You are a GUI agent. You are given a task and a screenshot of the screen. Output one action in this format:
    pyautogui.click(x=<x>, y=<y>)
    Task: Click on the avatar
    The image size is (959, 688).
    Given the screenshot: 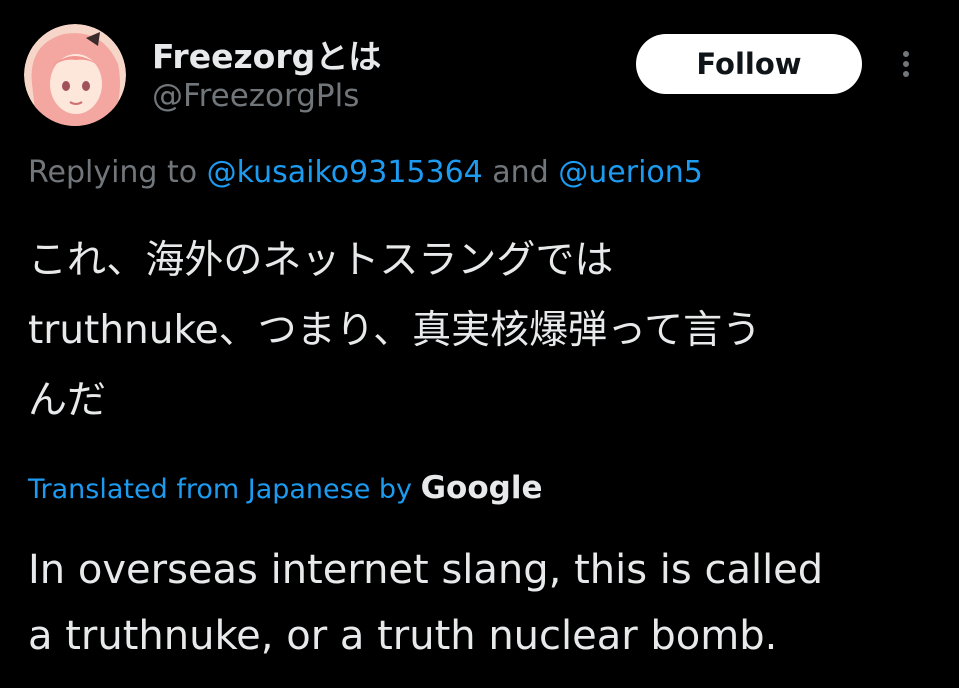 What is the action you would take?
    pyautogui.click(x=75, y=75)
    